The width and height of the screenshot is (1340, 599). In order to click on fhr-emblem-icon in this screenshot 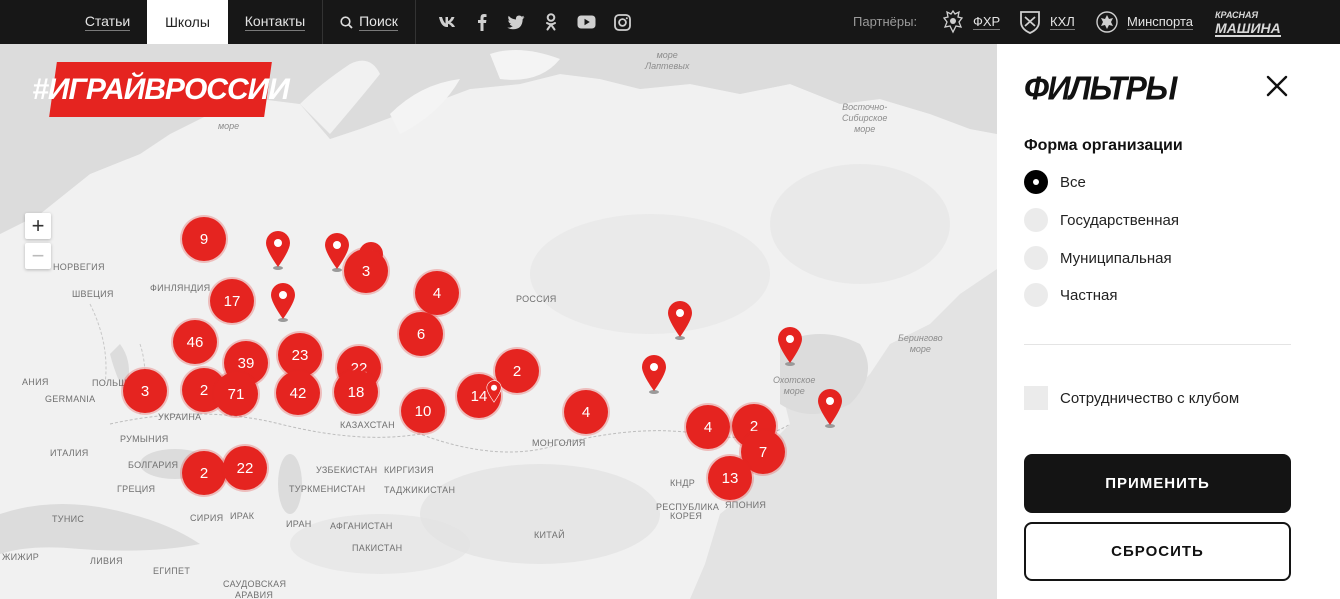, I will do `click(953, 21)`.